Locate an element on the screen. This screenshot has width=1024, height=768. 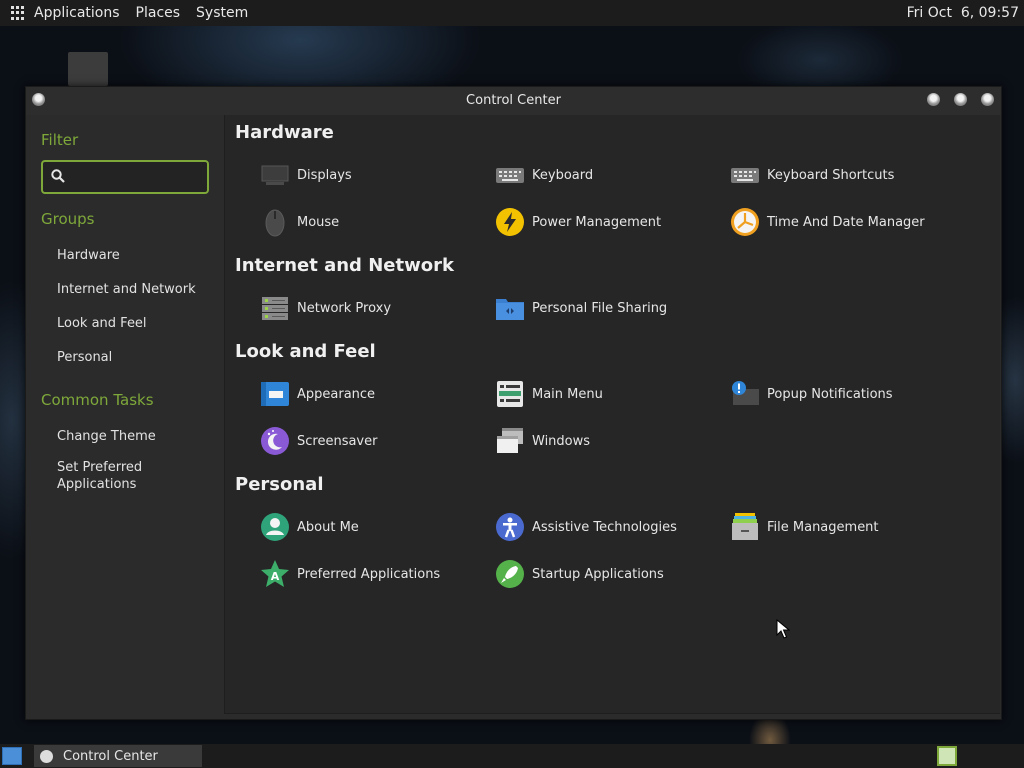
item-assistive-technologies: Assistive Technologies is located at coordinates (586, 527).